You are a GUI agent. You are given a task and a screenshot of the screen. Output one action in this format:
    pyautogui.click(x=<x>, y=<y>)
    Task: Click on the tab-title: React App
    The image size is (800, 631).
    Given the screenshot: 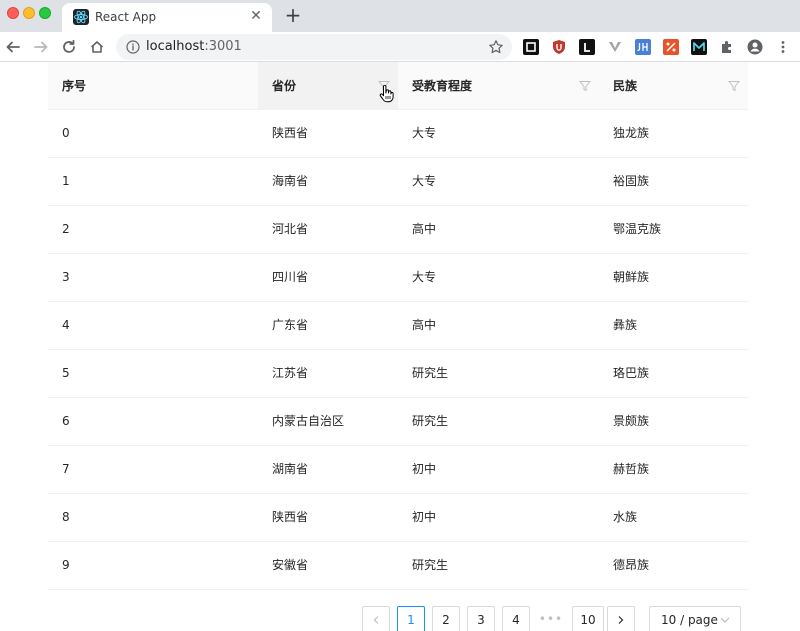 What is the action you would take?
    pyautogui.click(x=126, y=17)
    